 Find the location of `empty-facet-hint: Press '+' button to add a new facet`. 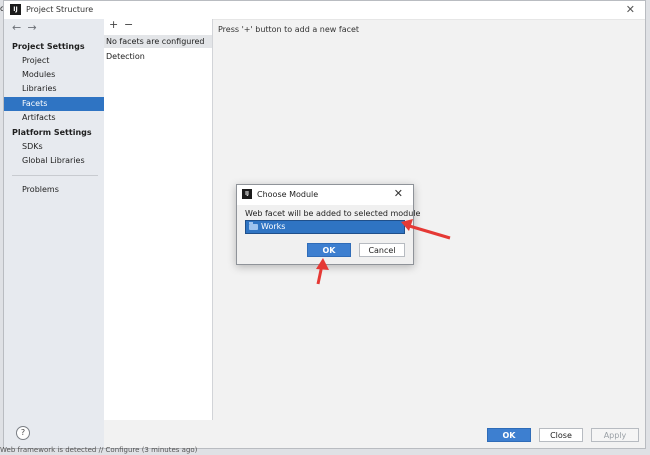

empty-facet-hint: Press '+' button to add a new facet is located at coordinates (289, 29).